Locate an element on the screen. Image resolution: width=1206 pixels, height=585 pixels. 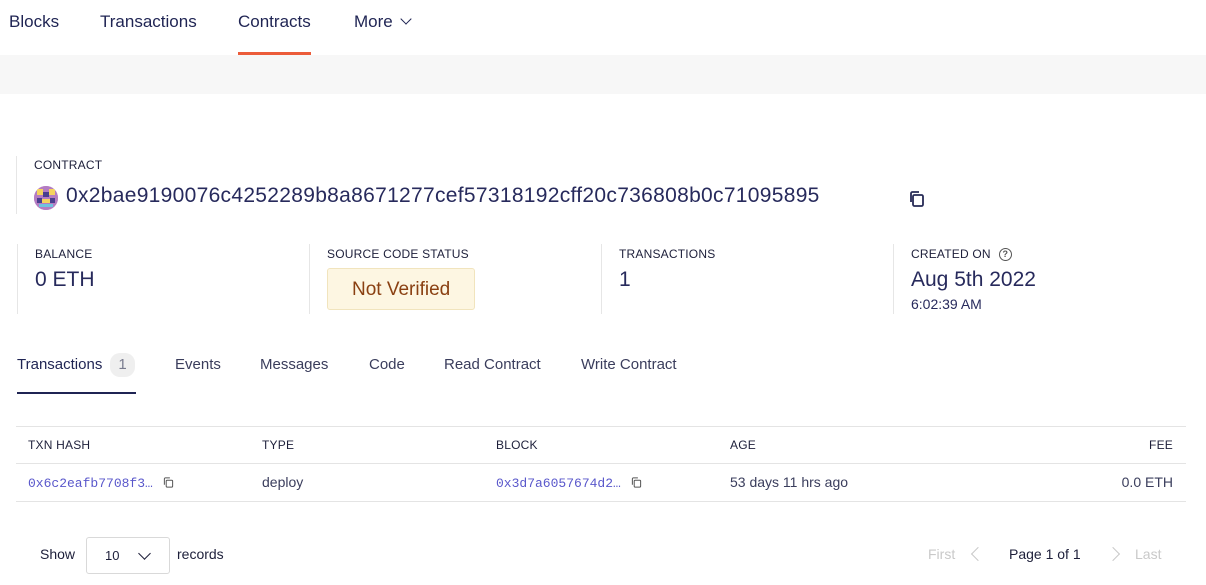
header-band is located at coordinates (603, 74).